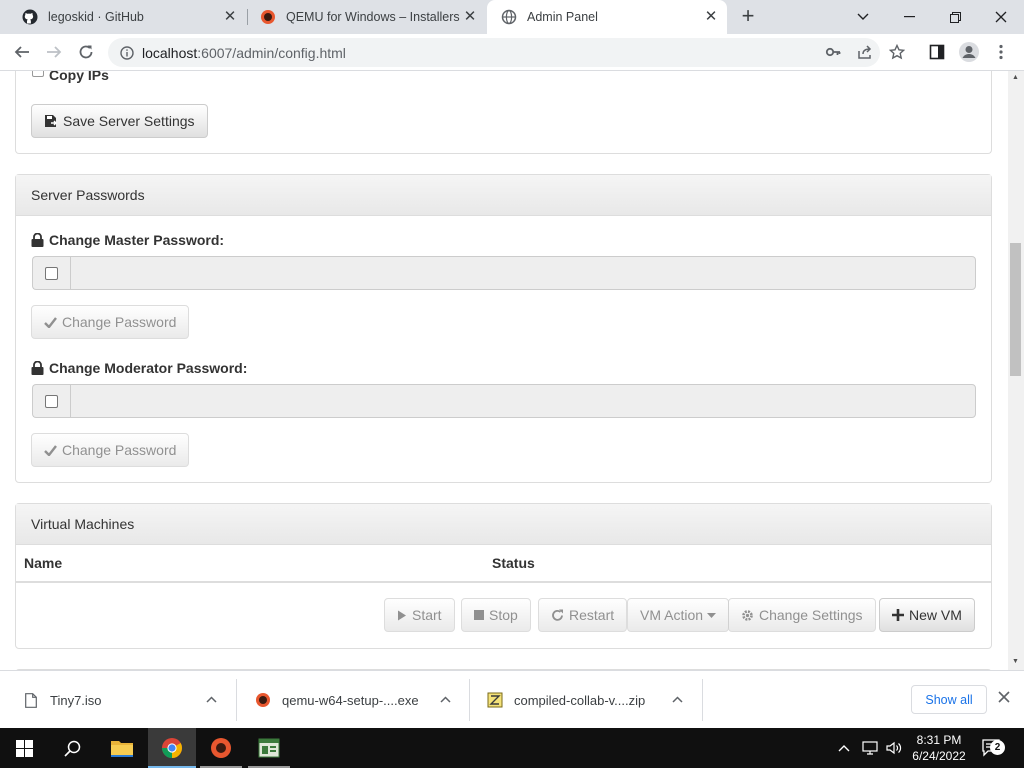 This screenshot has height=768, width=1024. Describe the element at coordinates (949, 699) in the screenshot. I see `show-all-downloads-button: Show all` at that location.